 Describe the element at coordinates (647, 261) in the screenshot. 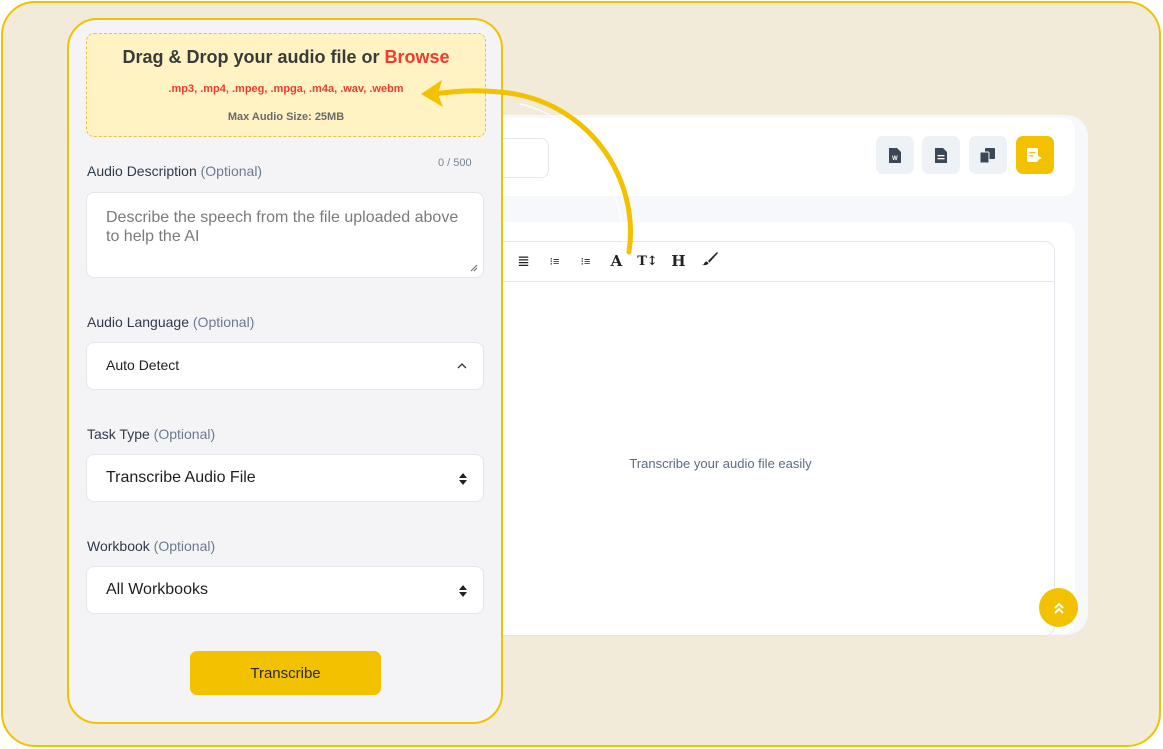

I see `font-size-icon: T↕` at that location.